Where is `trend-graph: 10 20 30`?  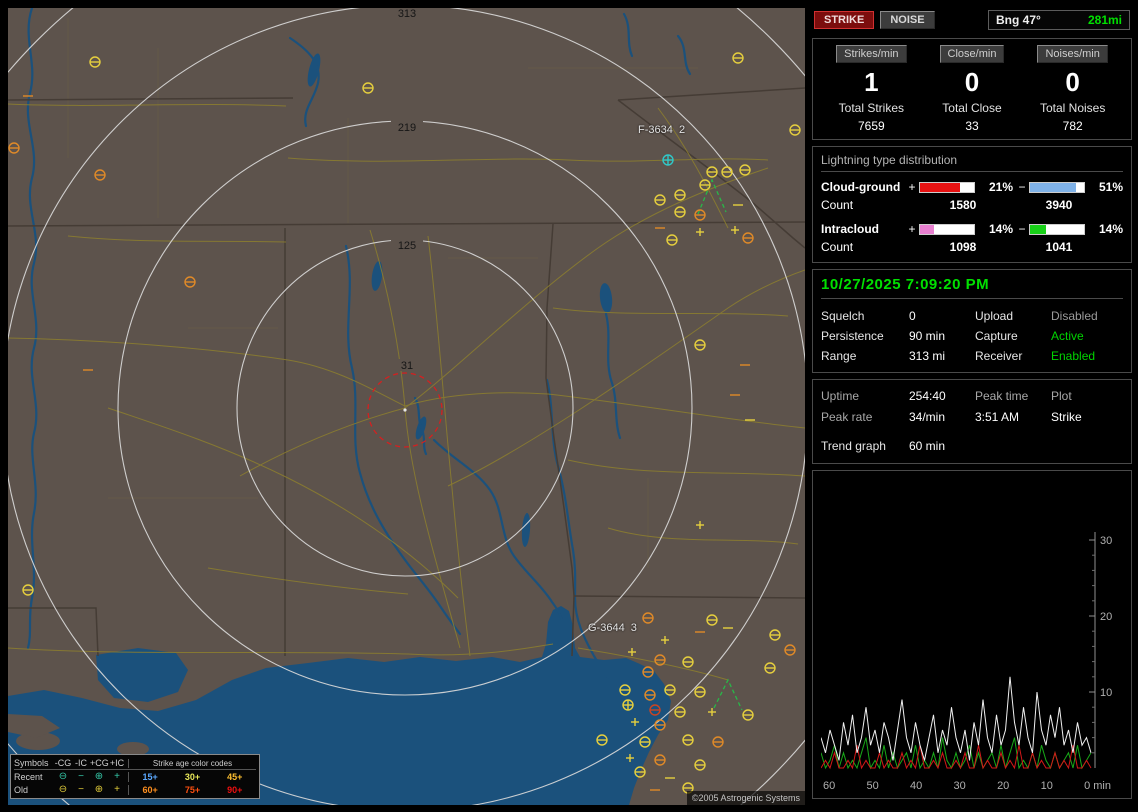 trend-graph: 10 20 30 is located at coordinates (966, 651).